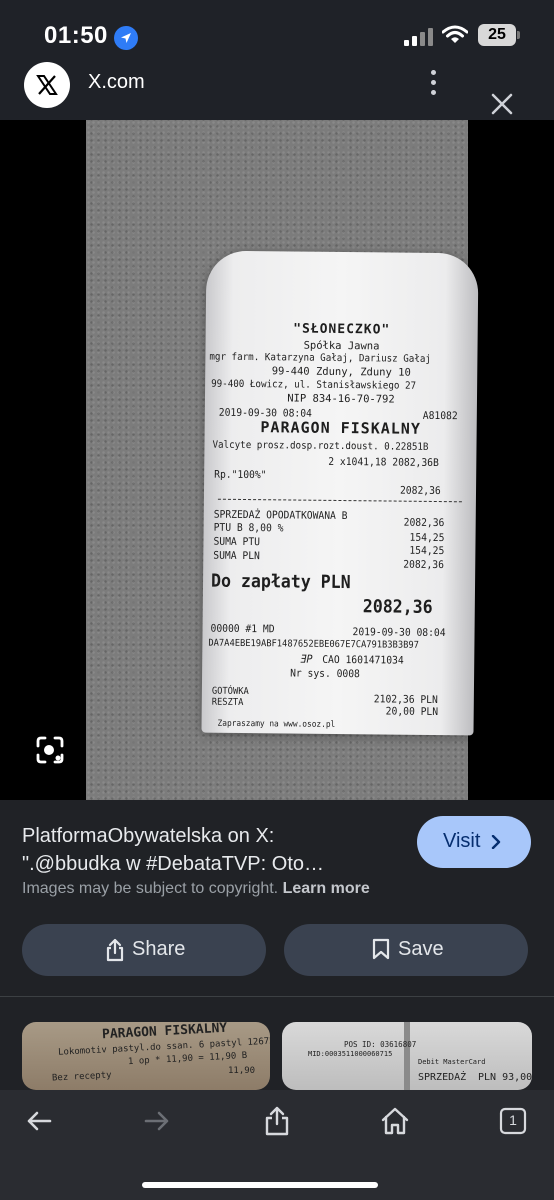  I want to click on thumb-line: SPRZEDAŻ, so click(442, 1077).